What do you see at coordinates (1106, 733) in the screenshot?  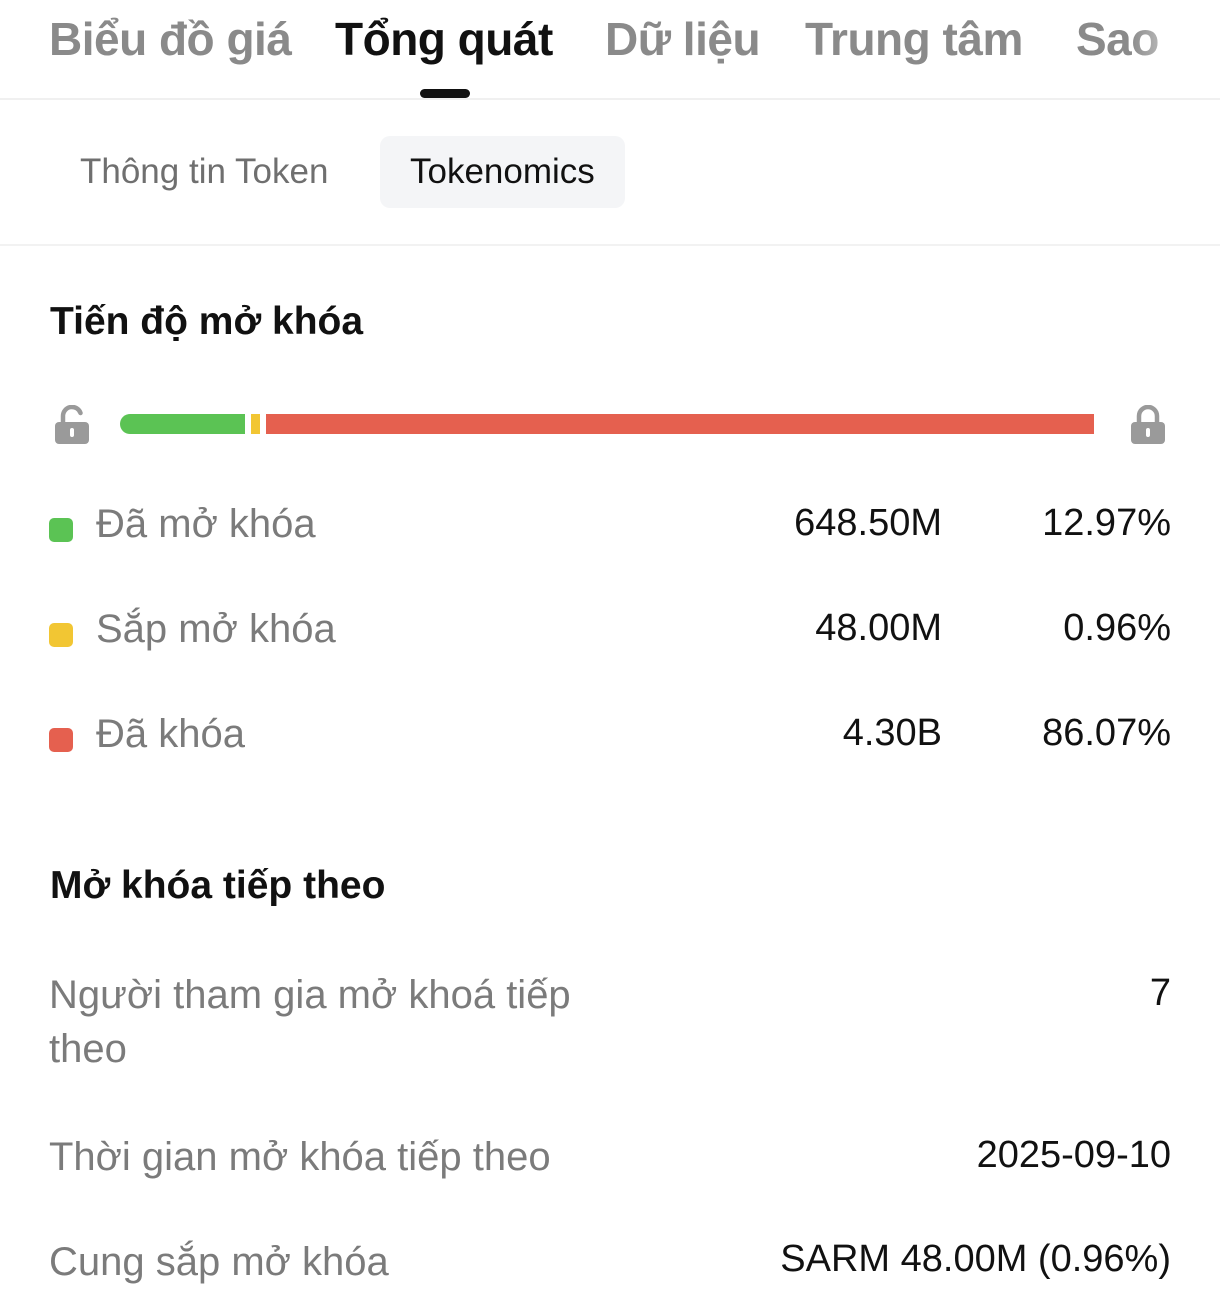 I see `legend-percent: 86.07%` at bounding box center [1106, 733].